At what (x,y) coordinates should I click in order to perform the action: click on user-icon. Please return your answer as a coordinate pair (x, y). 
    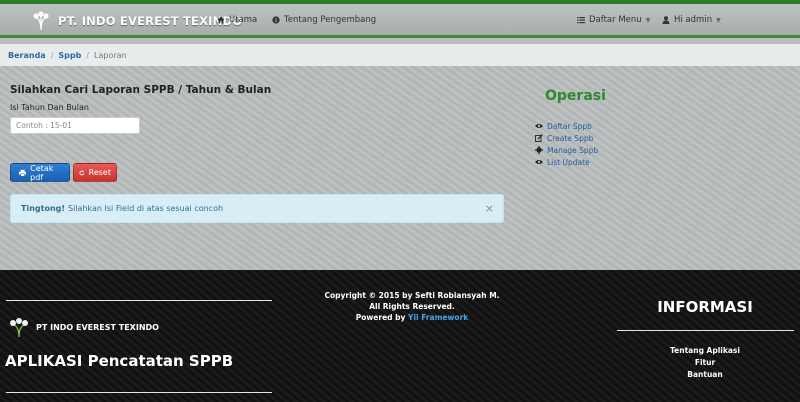
    Looking at the image, I should click on (666, 20).